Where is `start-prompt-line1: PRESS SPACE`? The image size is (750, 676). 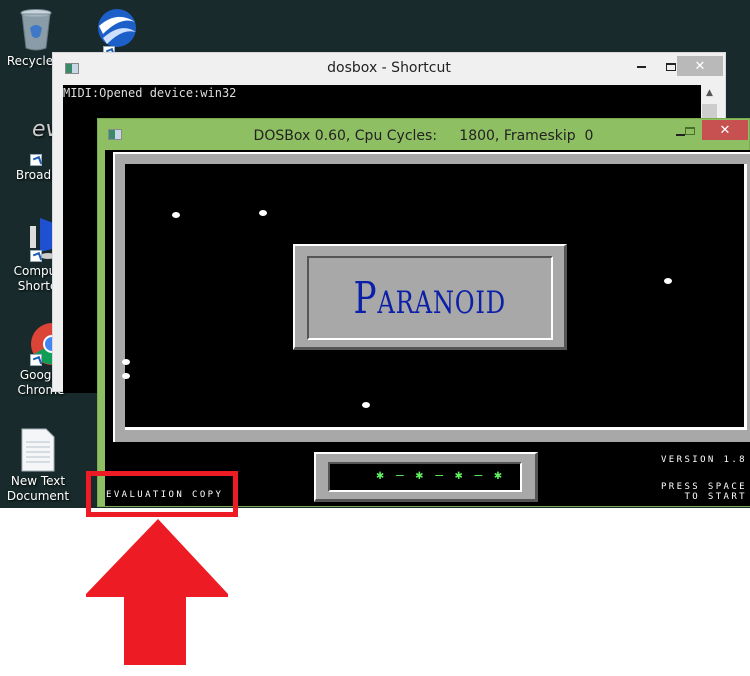 start-prompt-line1: PRESS SPACE is located at coordinates (703, 487).